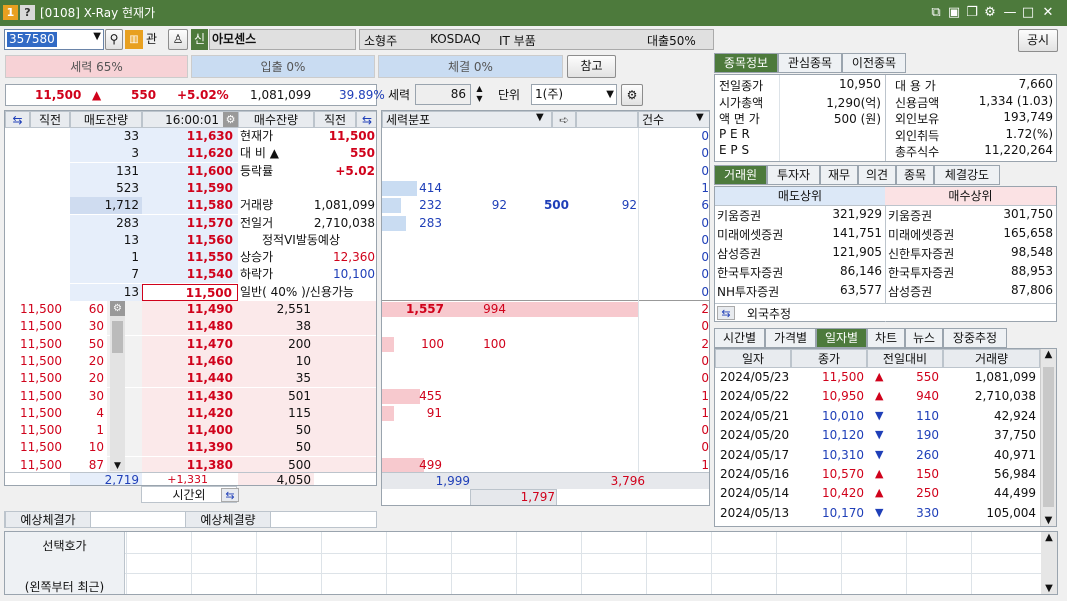  Describe the element at coordinates (839, 175) in the screenshot. I see `tab-broker_tabs-2: 재무` at that location.